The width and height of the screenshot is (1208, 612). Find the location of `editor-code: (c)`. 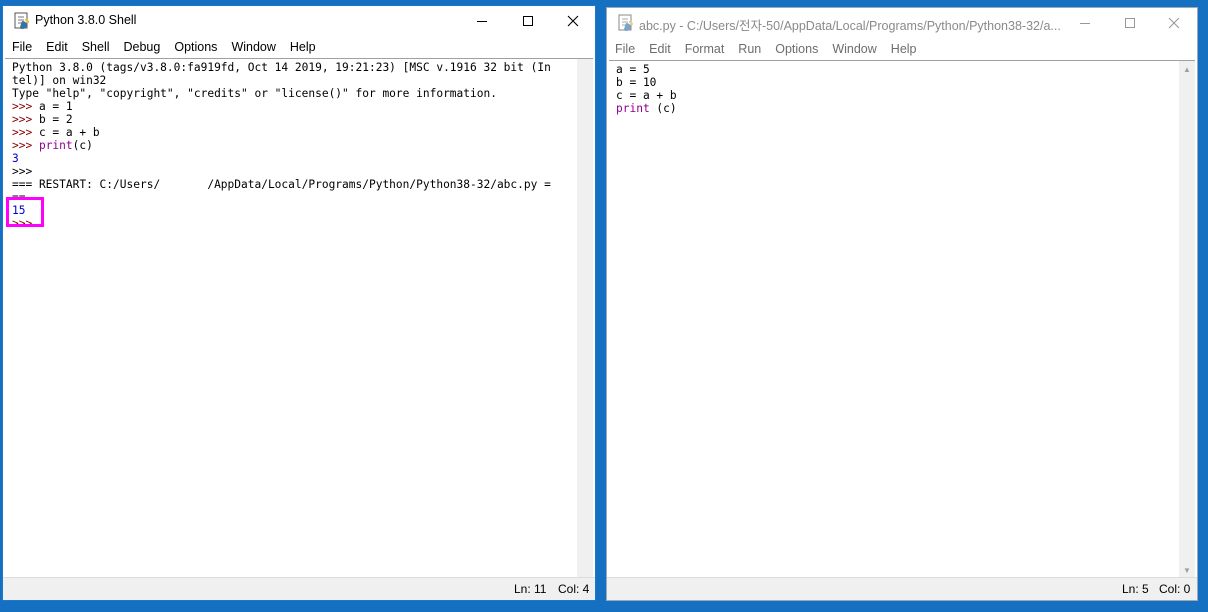

editor-code: (c) is located at coordinates (663, 108).